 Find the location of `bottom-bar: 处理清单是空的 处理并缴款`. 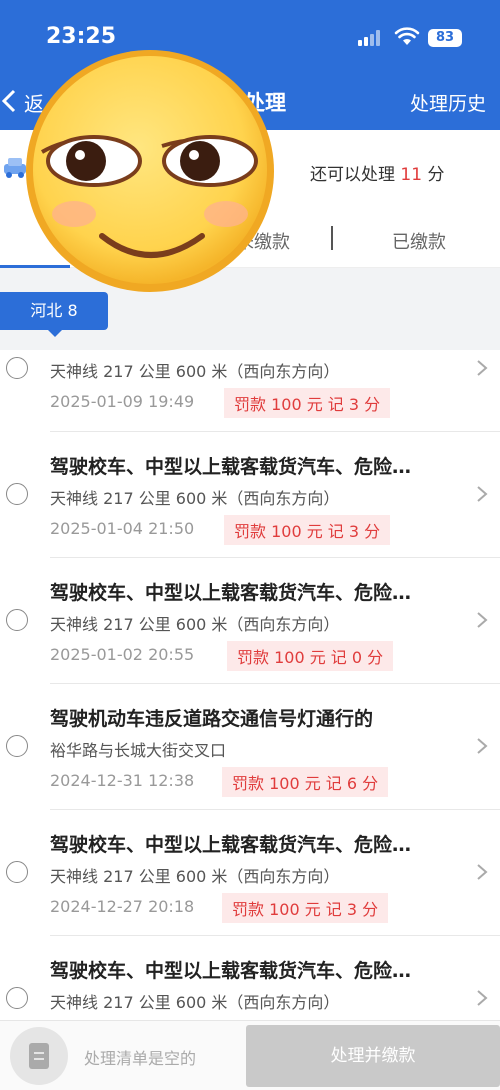

bottom-bar: 处理清单是空的 处理并缴款 is located at coordinates (250, 1055).